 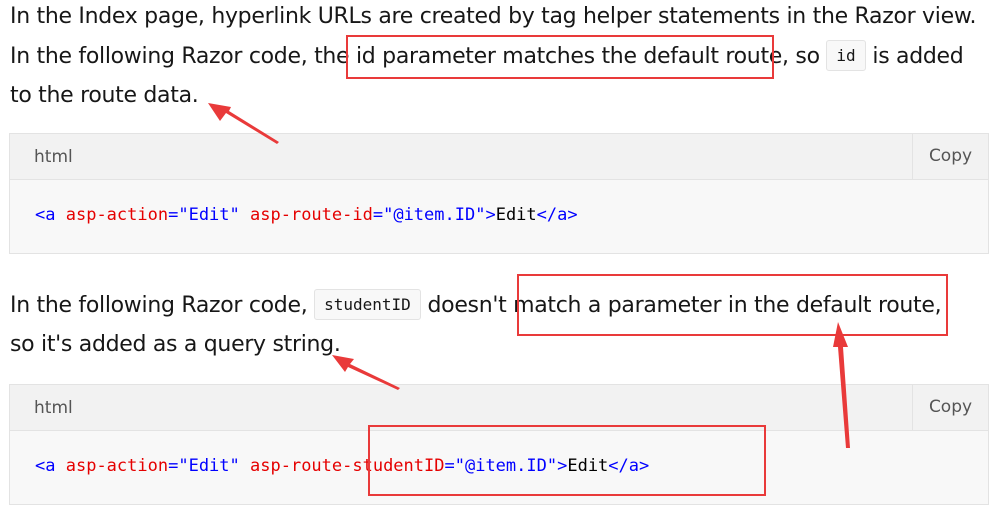 What do you see at coordinates (567, 460) in the screenshot?
I see `highlight-box-route-studentid` at bounding box center [567, 460].